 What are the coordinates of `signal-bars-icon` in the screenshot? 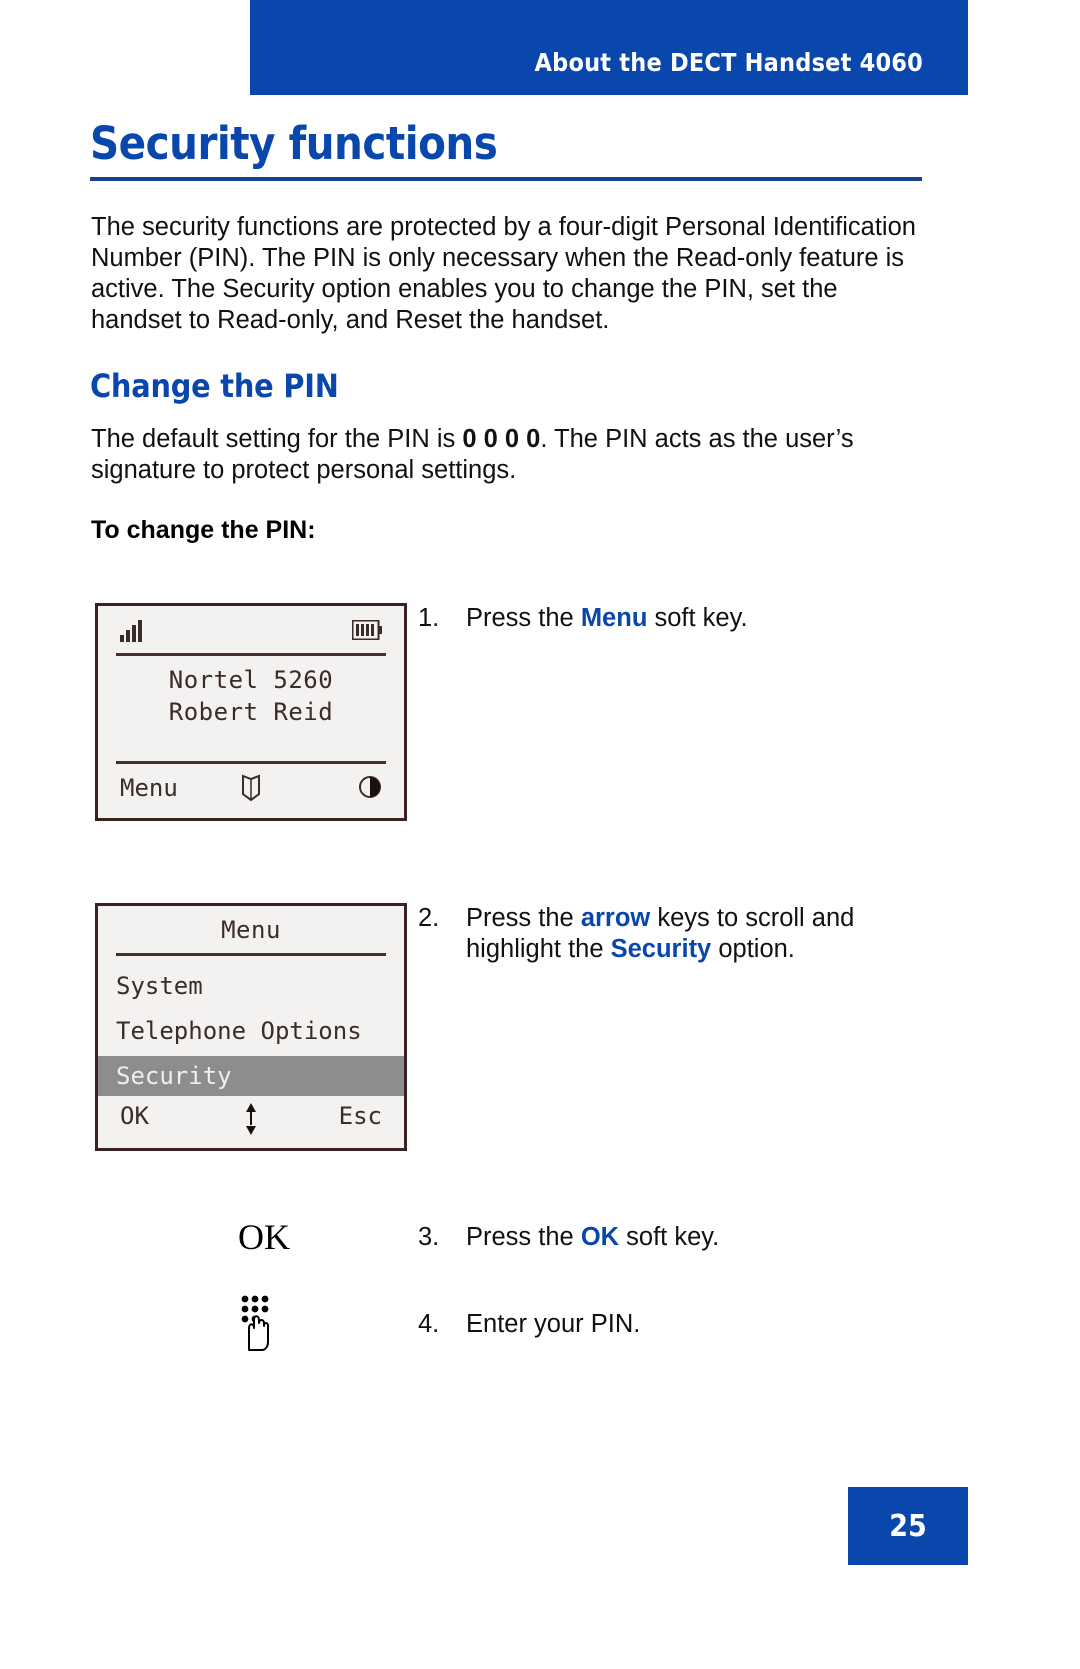 It's located at (131, 631).